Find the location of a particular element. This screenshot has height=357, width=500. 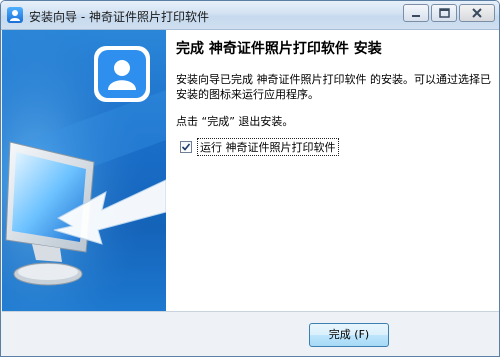

maximize-button is located at coordinates (444, 13).